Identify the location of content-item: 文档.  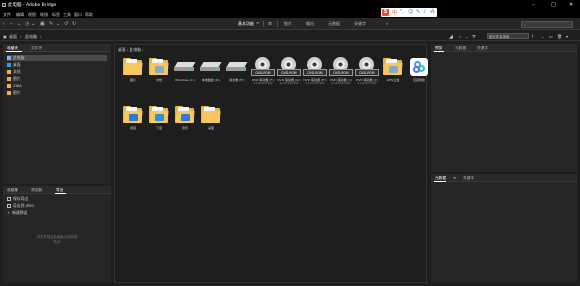
(159, 70).